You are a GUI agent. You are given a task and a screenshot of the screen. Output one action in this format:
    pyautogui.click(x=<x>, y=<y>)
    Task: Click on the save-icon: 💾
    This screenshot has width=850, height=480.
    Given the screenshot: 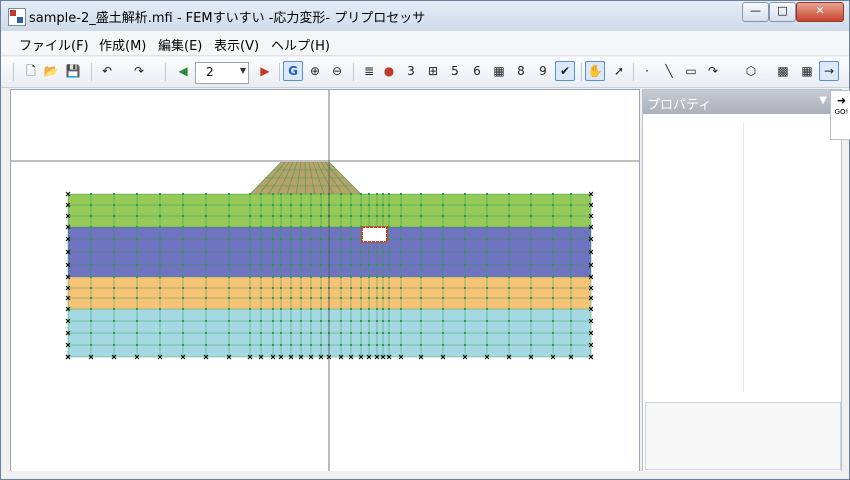 What is the action you would take?
    pyautogui.click(x=73, y=71)
    